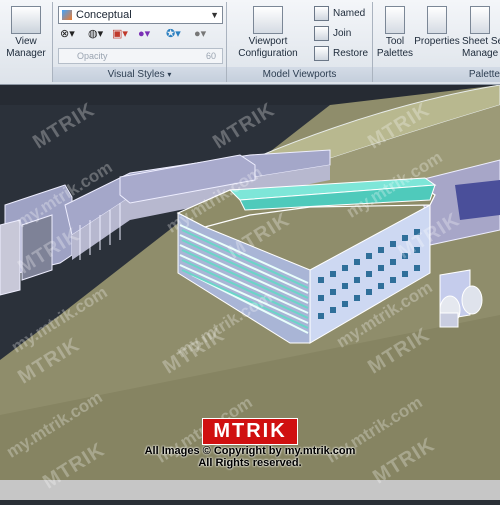  I want to click on material-icon: ●▾, so click(148, 34).